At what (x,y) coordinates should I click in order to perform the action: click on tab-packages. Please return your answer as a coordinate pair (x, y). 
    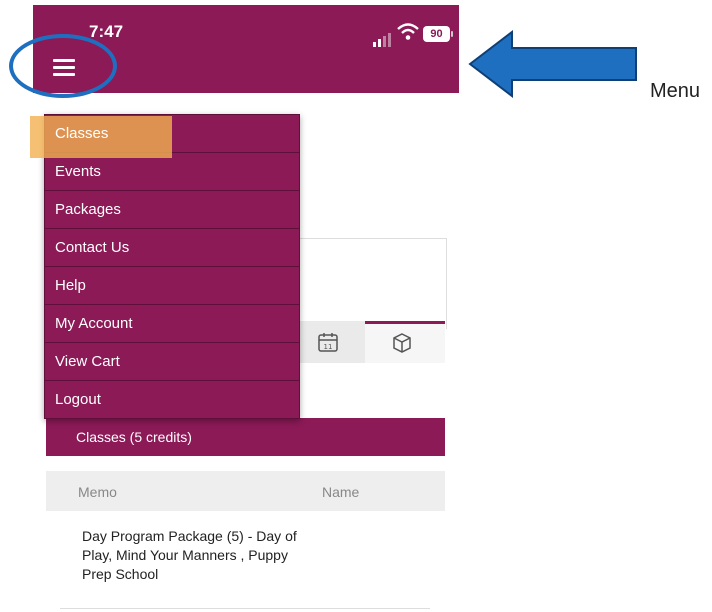
    Looking at the image, I should click on (405, 342).